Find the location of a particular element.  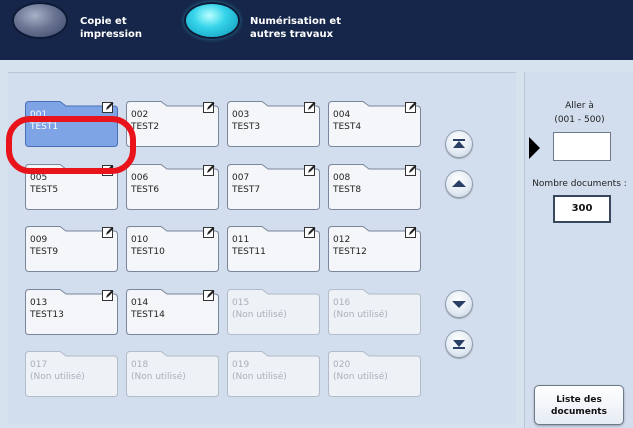

folder-number: 011 is located at coordinates (241, 240).